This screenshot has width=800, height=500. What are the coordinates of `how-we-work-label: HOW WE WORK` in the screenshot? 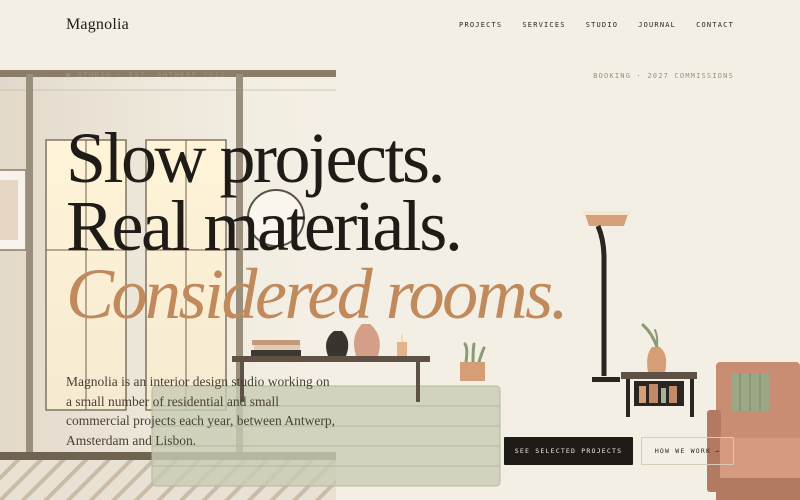 It's located at (683, 451).